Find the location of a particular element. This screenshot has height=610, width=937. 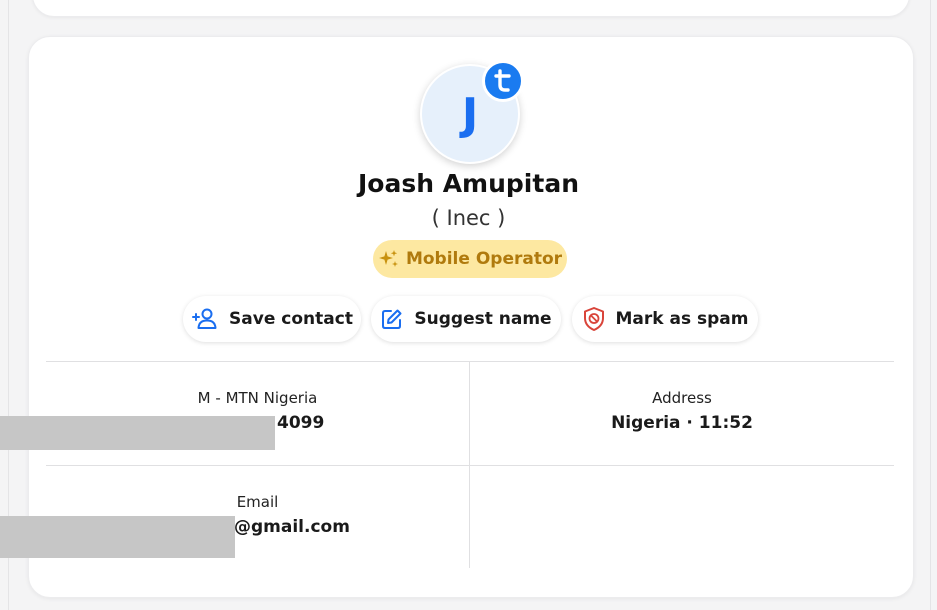

avatar-initial: J is located at coordinates (470, 114).